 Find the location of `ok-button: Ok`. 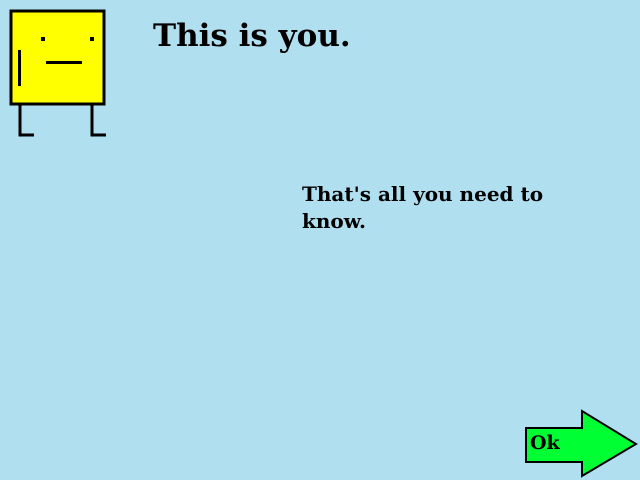

ok-button: Ok is located at coordinates (581, 443).